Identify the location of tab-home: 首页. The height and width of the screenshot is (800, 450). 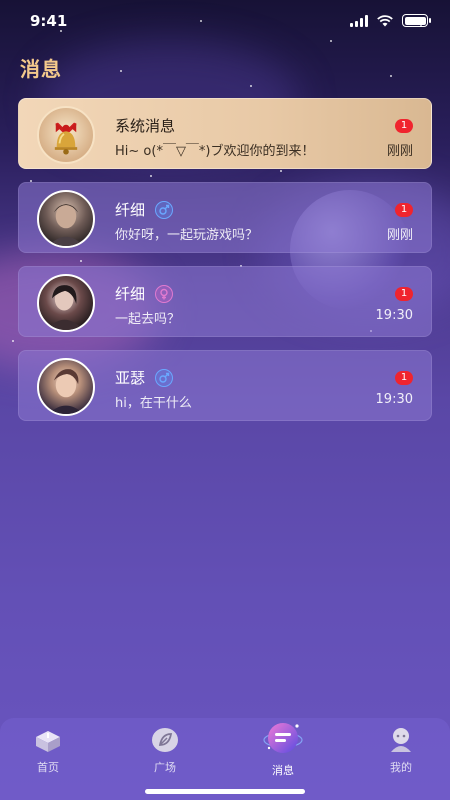
(52, 753).